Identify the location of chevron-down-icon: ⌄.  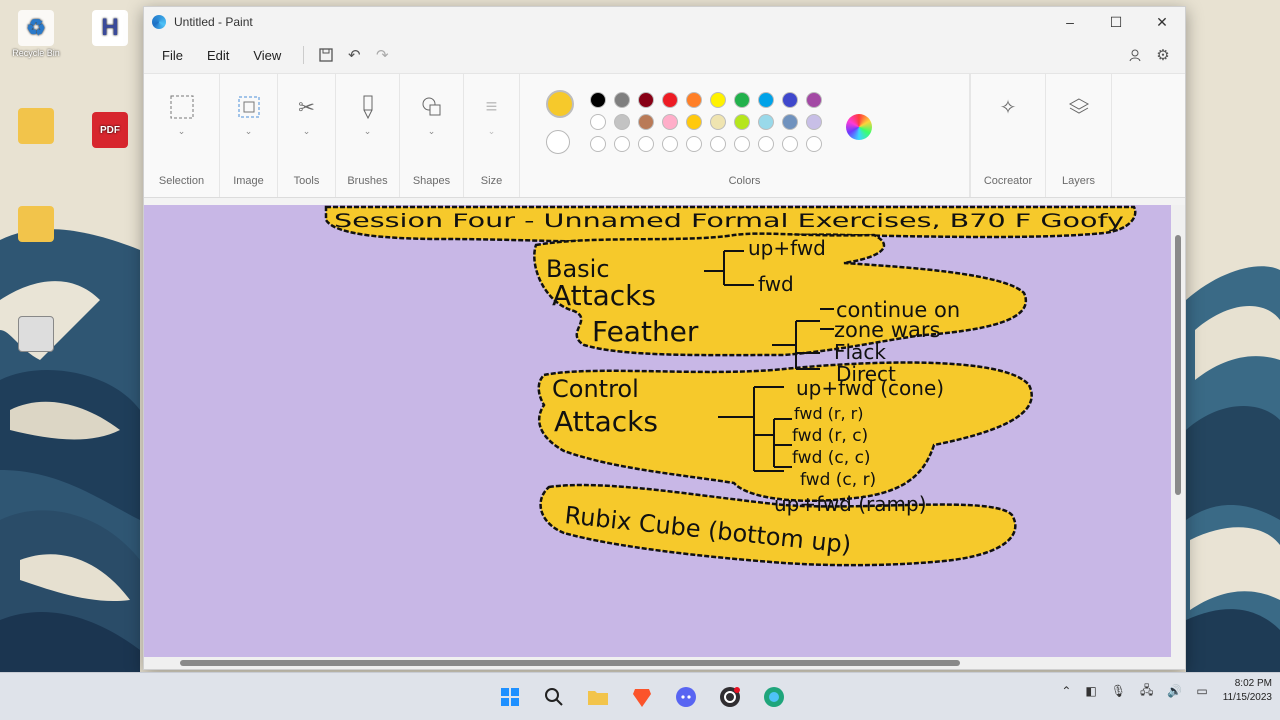
(248, 131).